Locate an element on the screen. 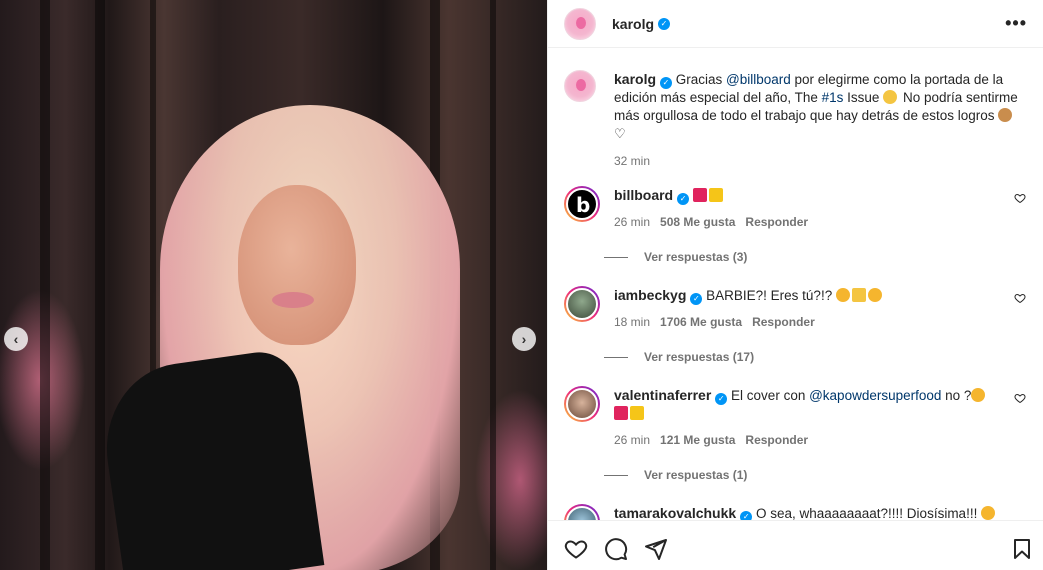 The image size is (1043, 570). caption-username: karolg is located at coordinates (635, 79).